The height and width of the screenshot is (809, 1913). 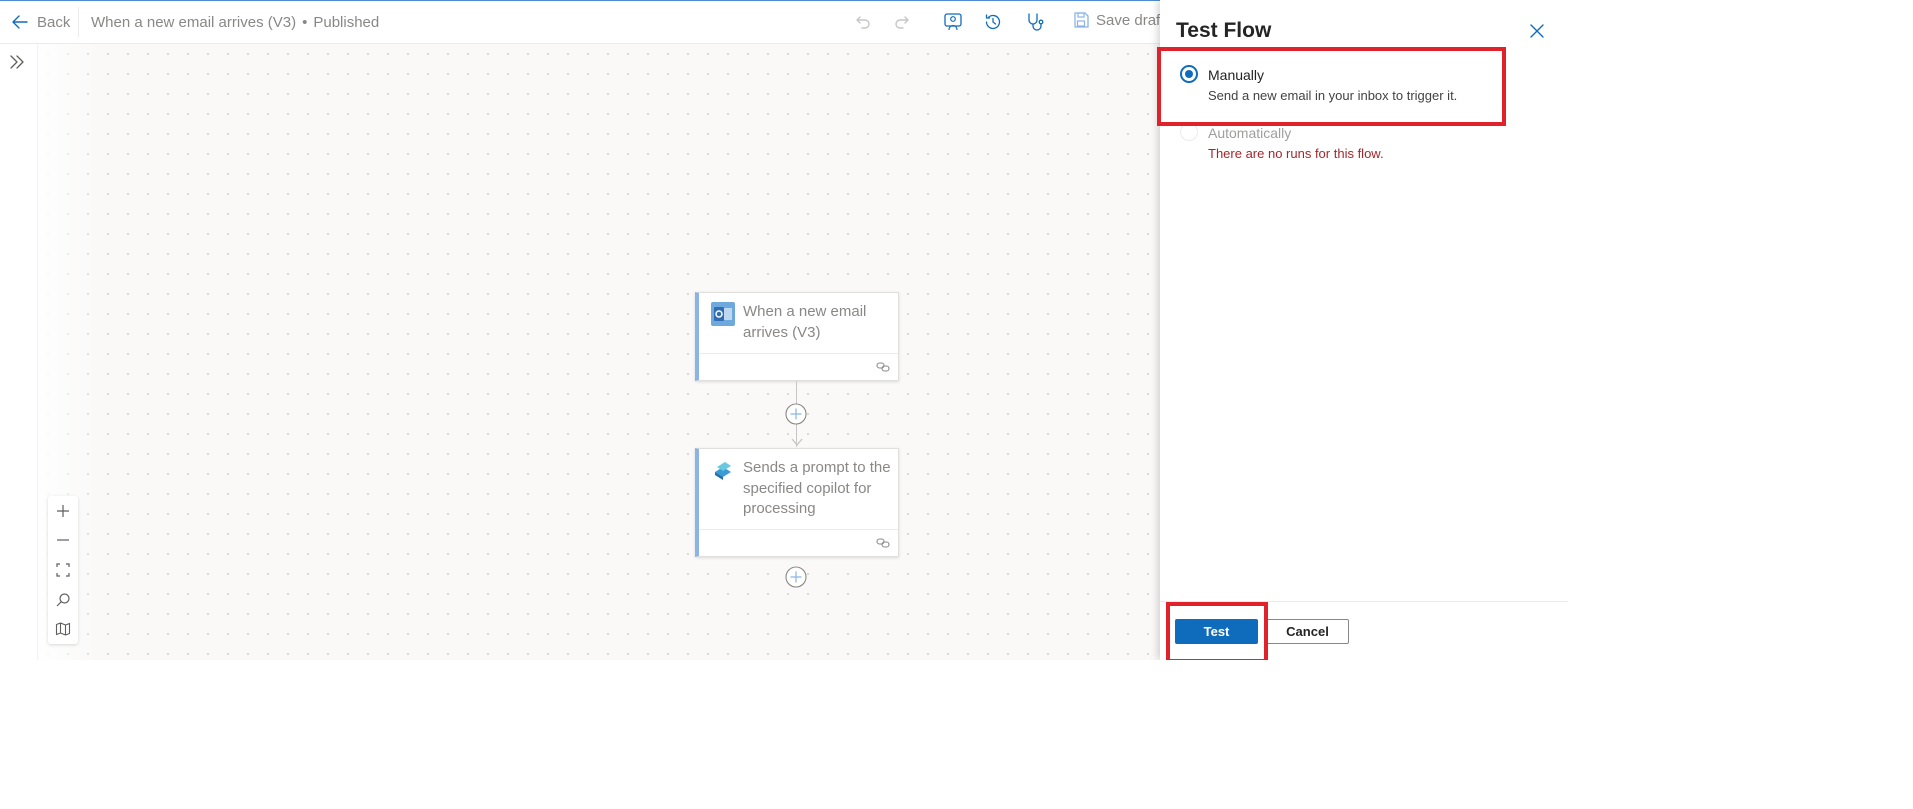 I want to click on minus-icon, so click(x=63, y=540).